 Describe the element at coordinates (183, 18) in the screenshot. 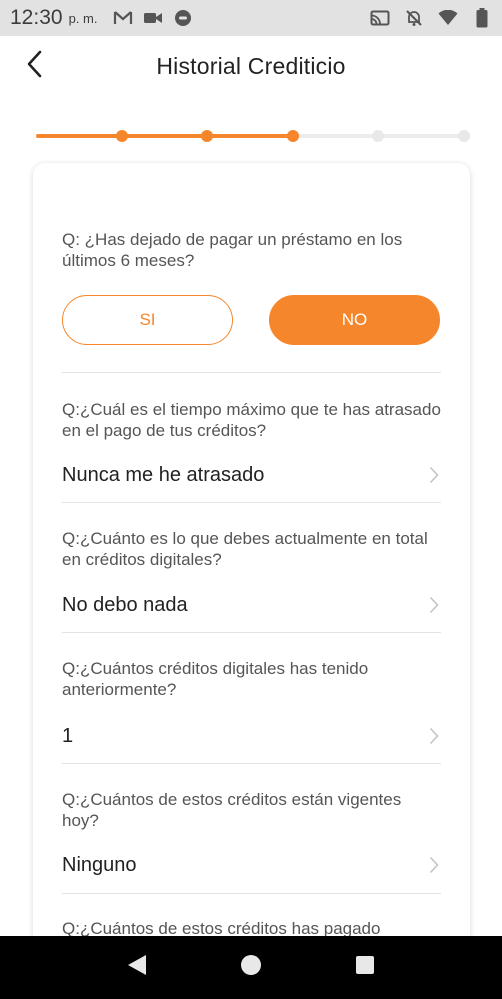

I see `record-icon` at that location.